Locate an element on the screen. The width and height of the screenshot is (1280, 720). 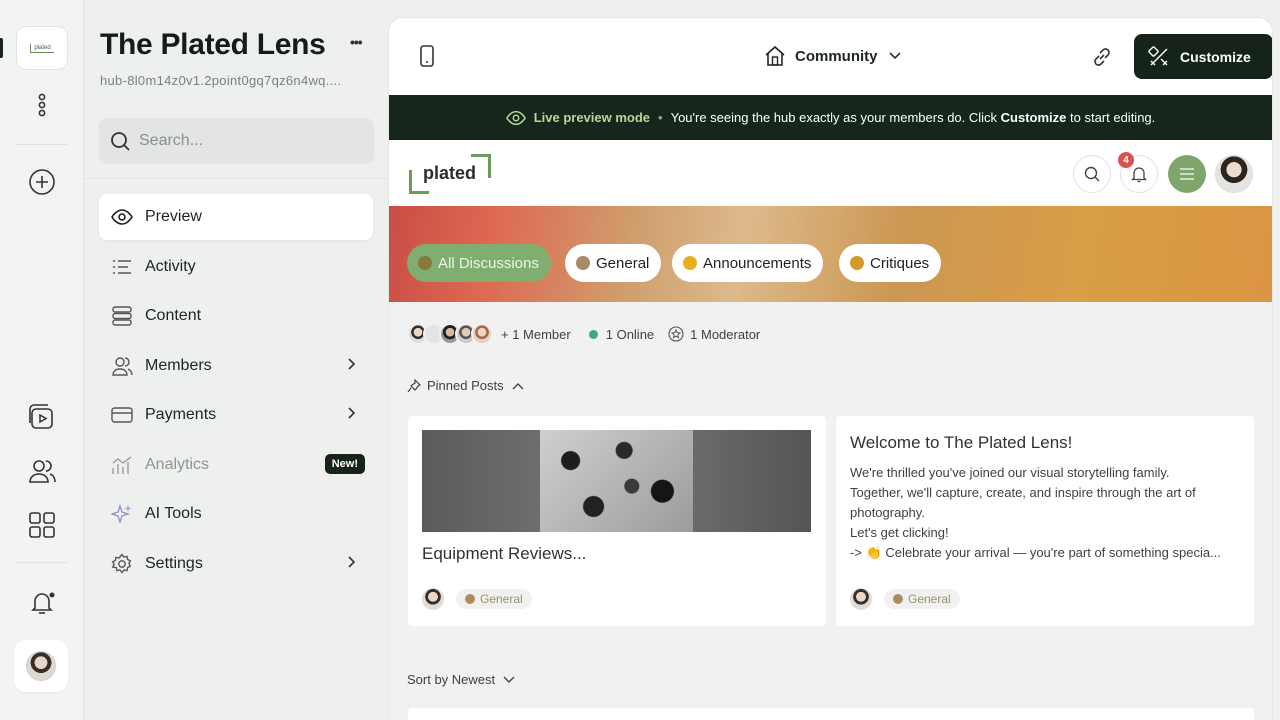
sort-dropdown: Sort by Newest is located at coordinates (461, 679).